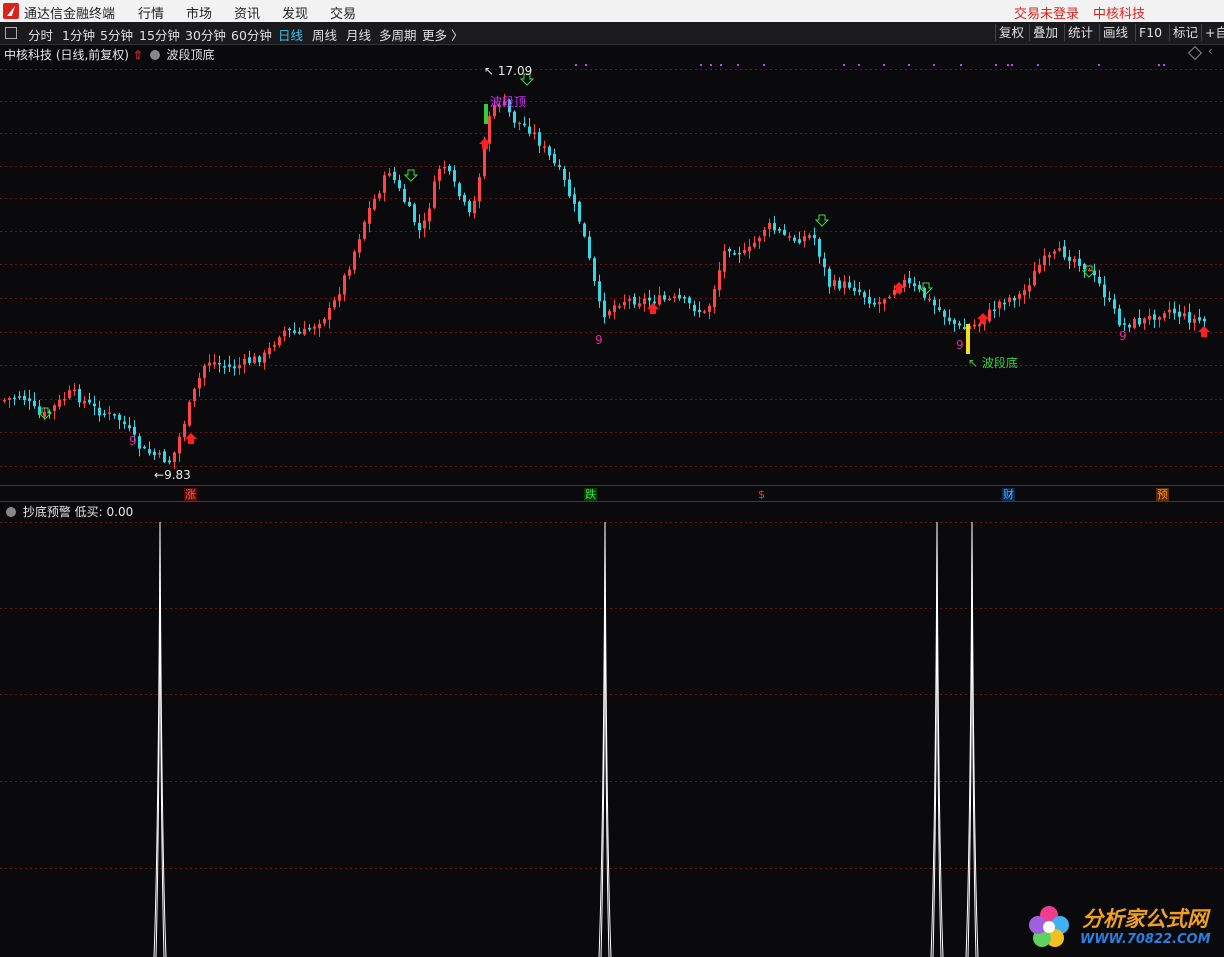 Image resolution: width=1224 pixels, height=957 pixels. Describe the element at coordinates (590, 494) in the screenshot. I see `event-tag-die: 跌` at that location.